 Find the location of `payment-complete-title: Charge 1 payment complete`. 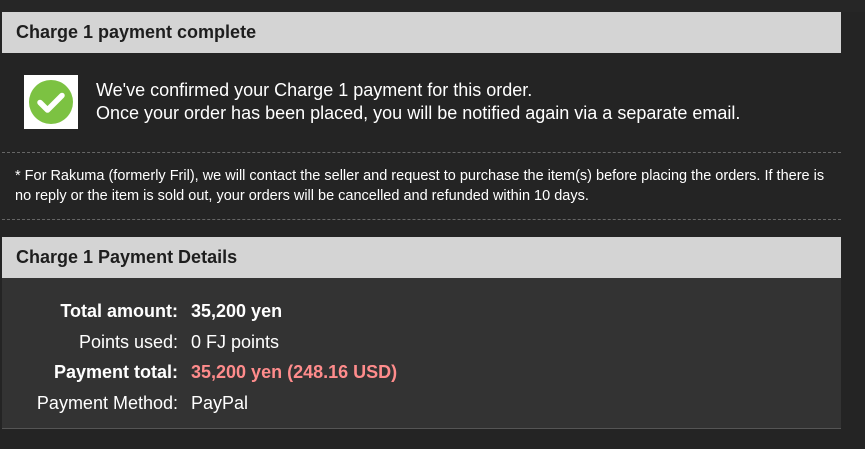

payment-complete-title: Charge 1 payment complete is located at coordinates (136, 32).